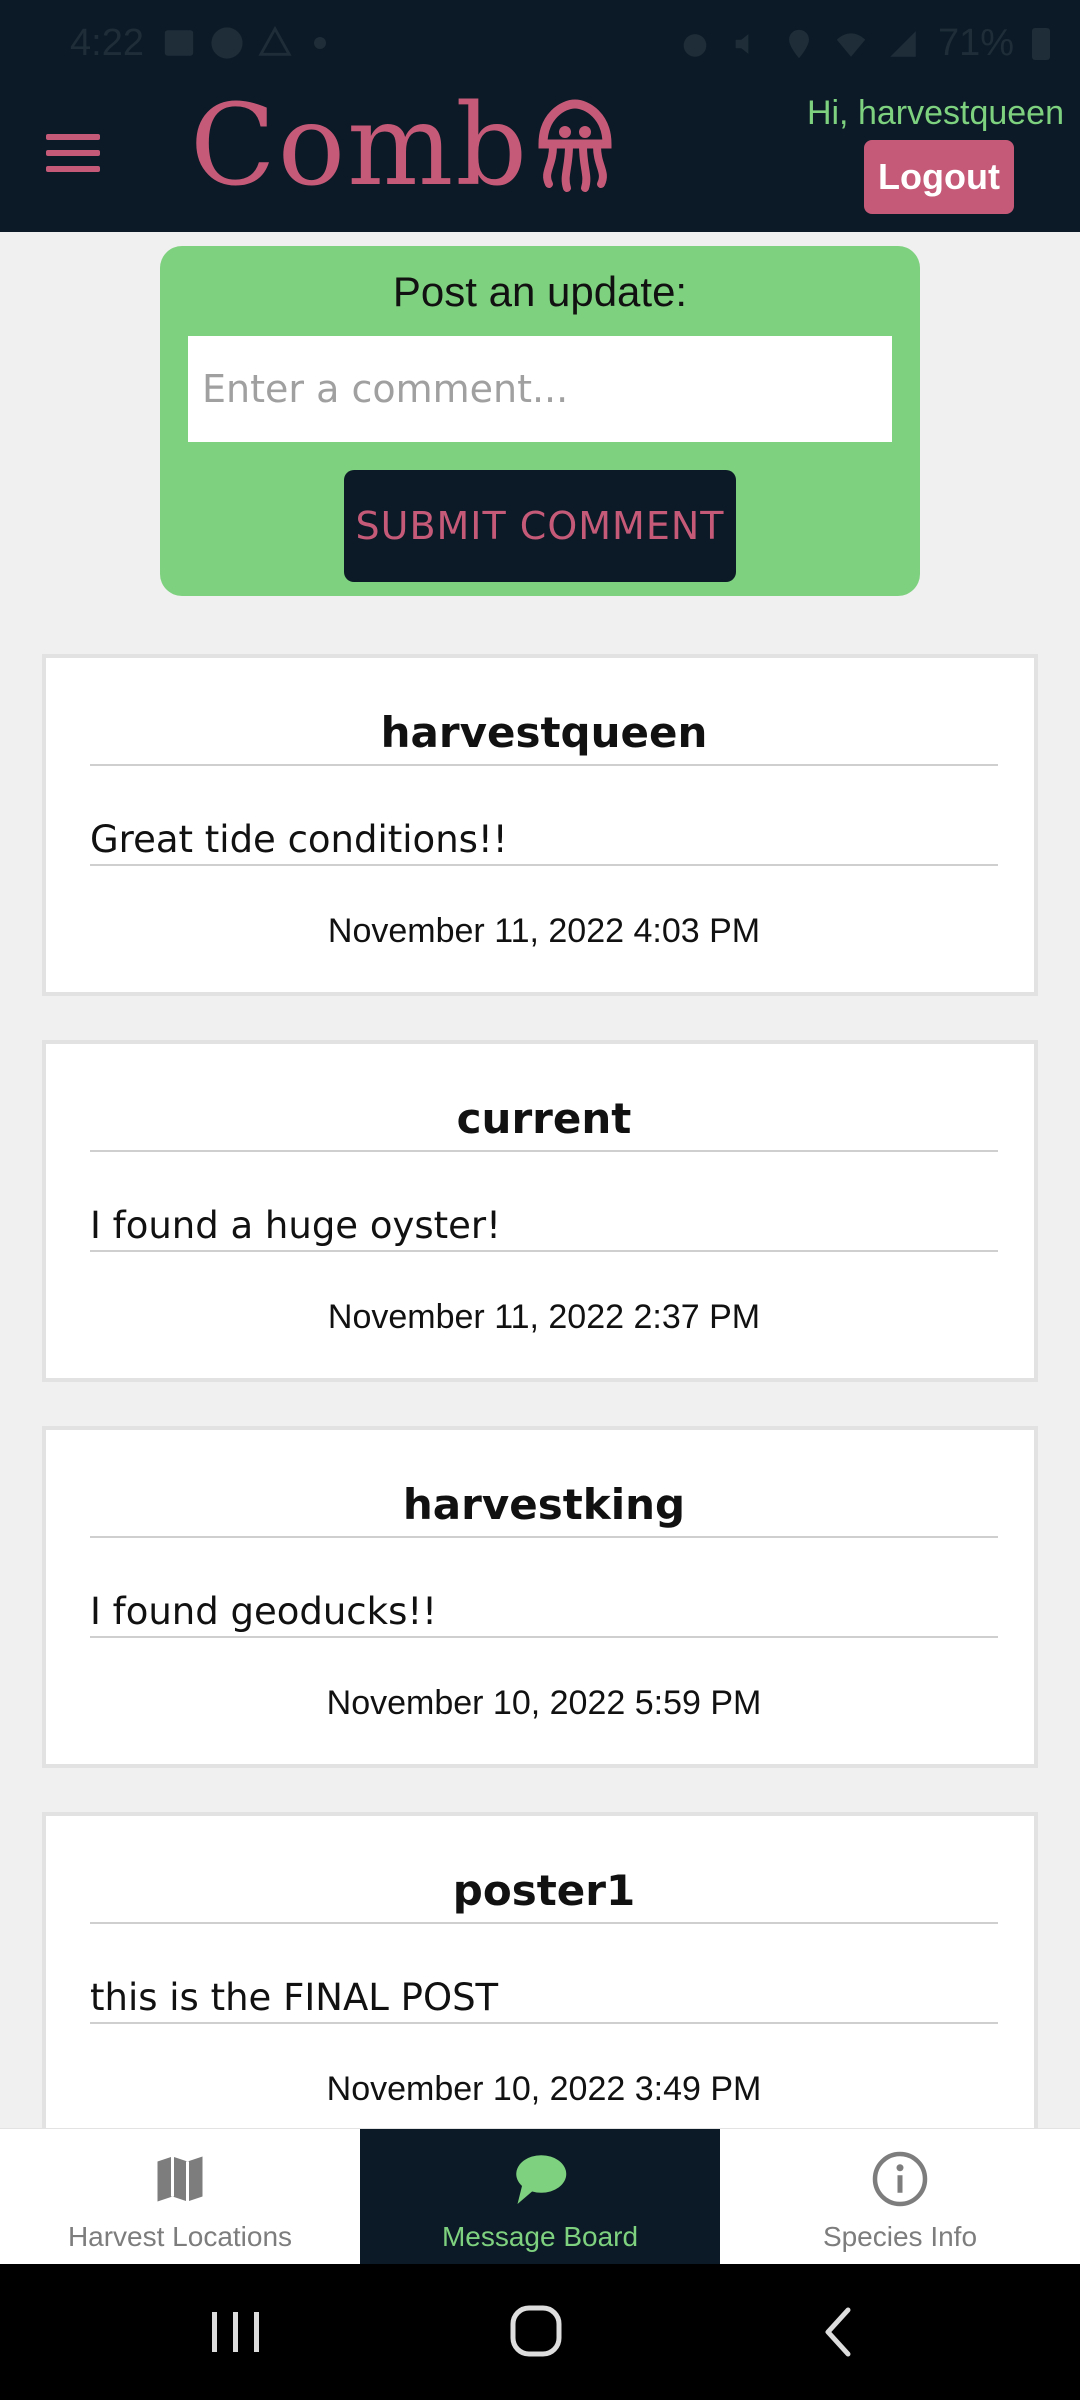 This screenshot has width=1080, height=2400. What do you see at coordinates (320, 43) in the screenshot?
I see `notification-dot-icon` at bounding box center [320, 43].